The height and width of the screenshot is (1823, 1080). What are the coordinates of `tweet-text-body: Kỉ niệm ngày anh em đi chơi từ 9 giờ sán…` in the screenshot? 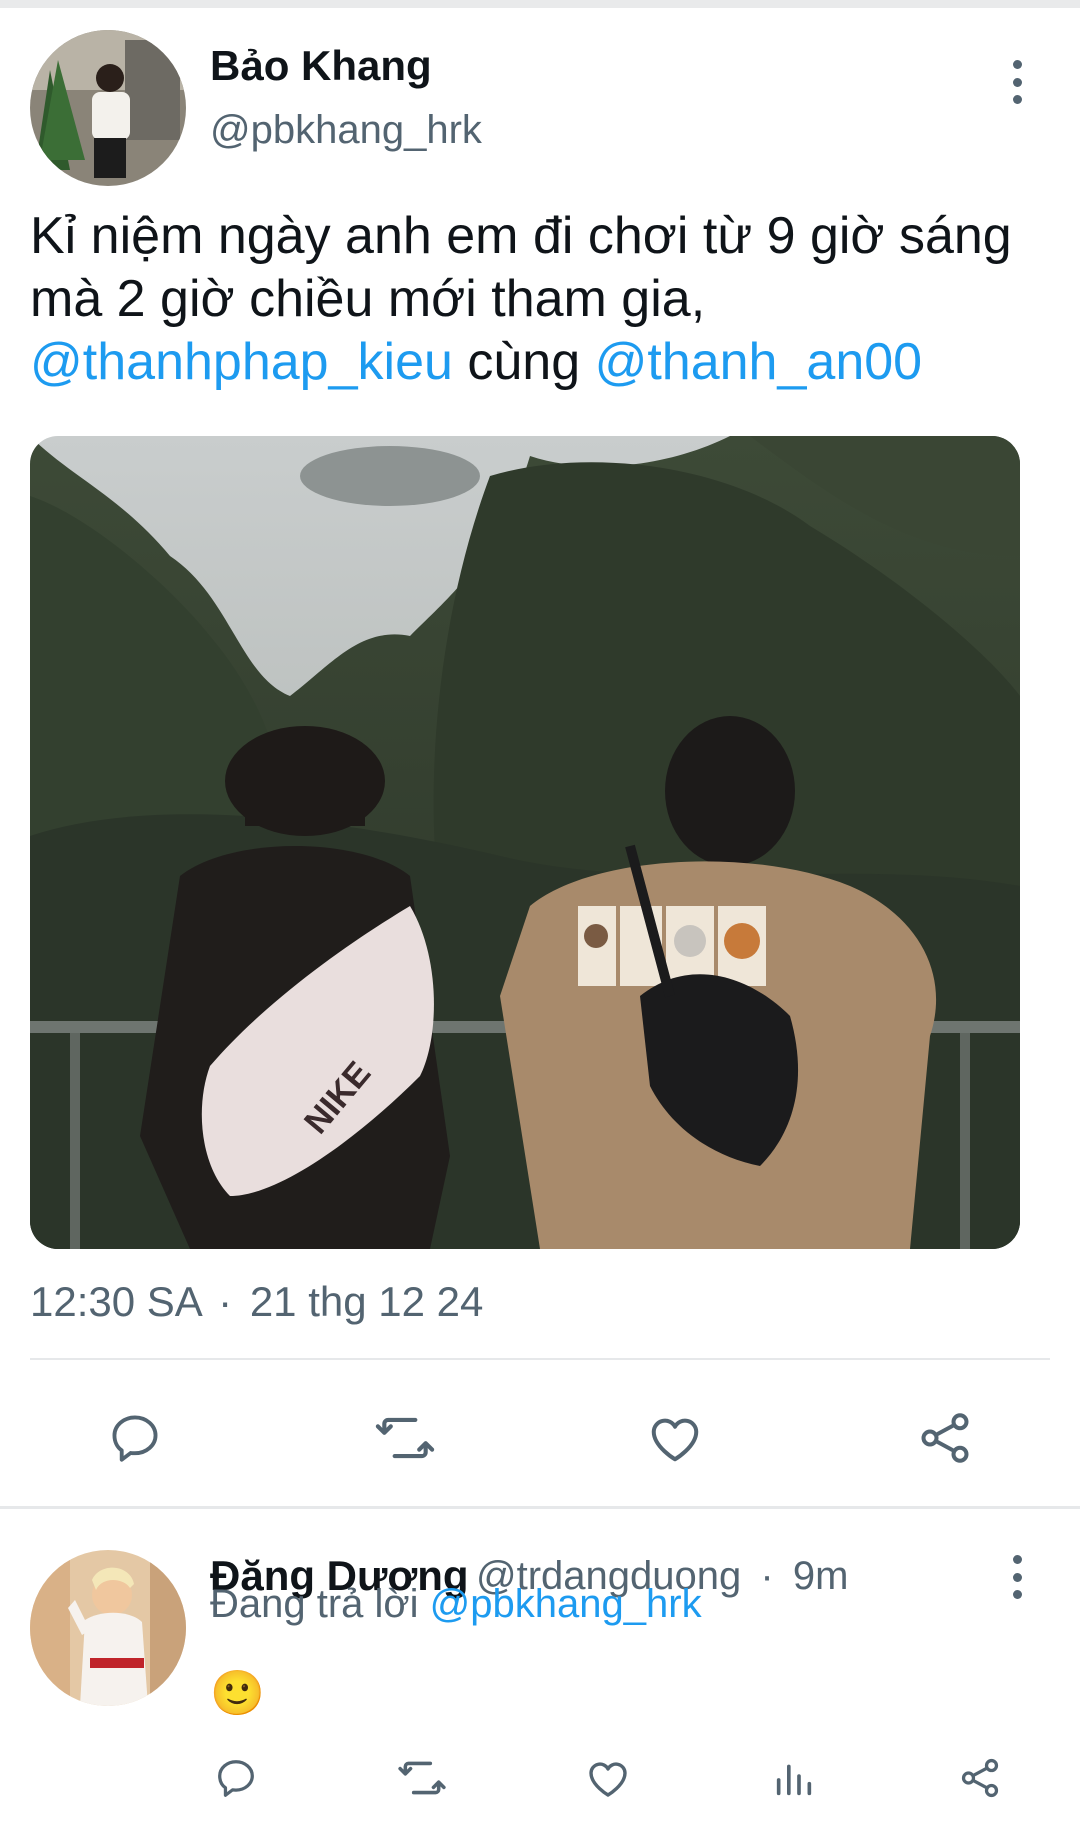 It's located at (521, 267).